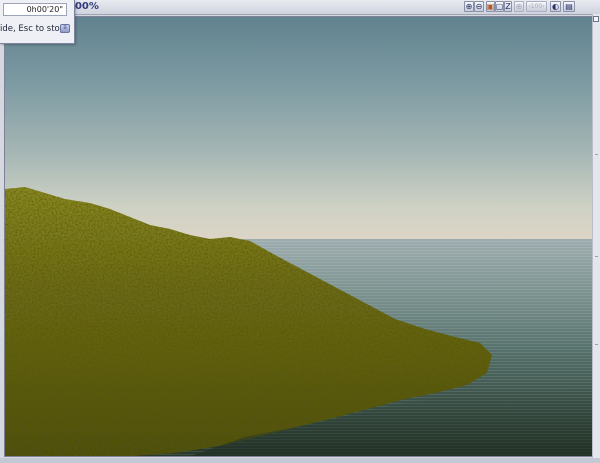  Describe the element at coordinates (469, 6) in the screenshot. I see `zoom-in-button: ⊕` at that location.